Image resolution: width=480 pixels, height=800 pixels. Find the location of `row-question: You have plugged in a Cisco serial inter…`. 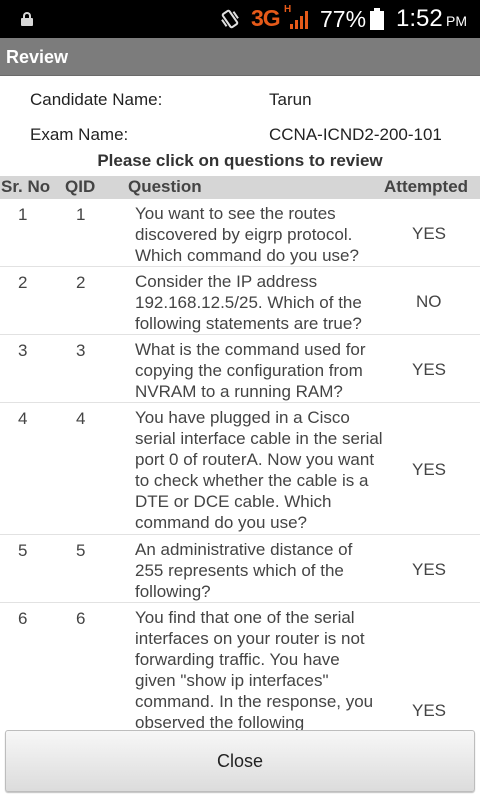

row-question: You have plugged in a Cisco serial inter… is located at coordinates (259, 470).